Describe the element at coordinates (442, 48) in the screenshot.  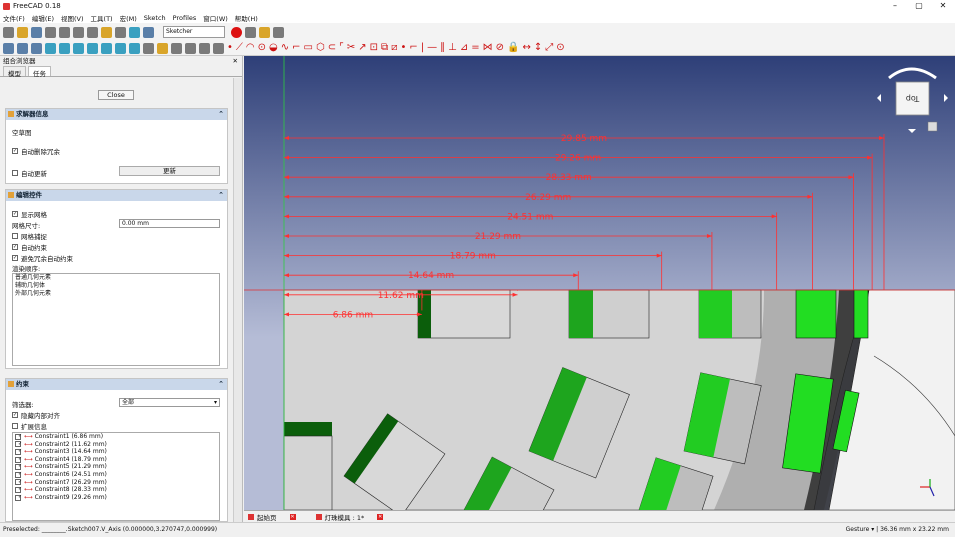
I see `parallel-constraint-icon: ∥` at that location.